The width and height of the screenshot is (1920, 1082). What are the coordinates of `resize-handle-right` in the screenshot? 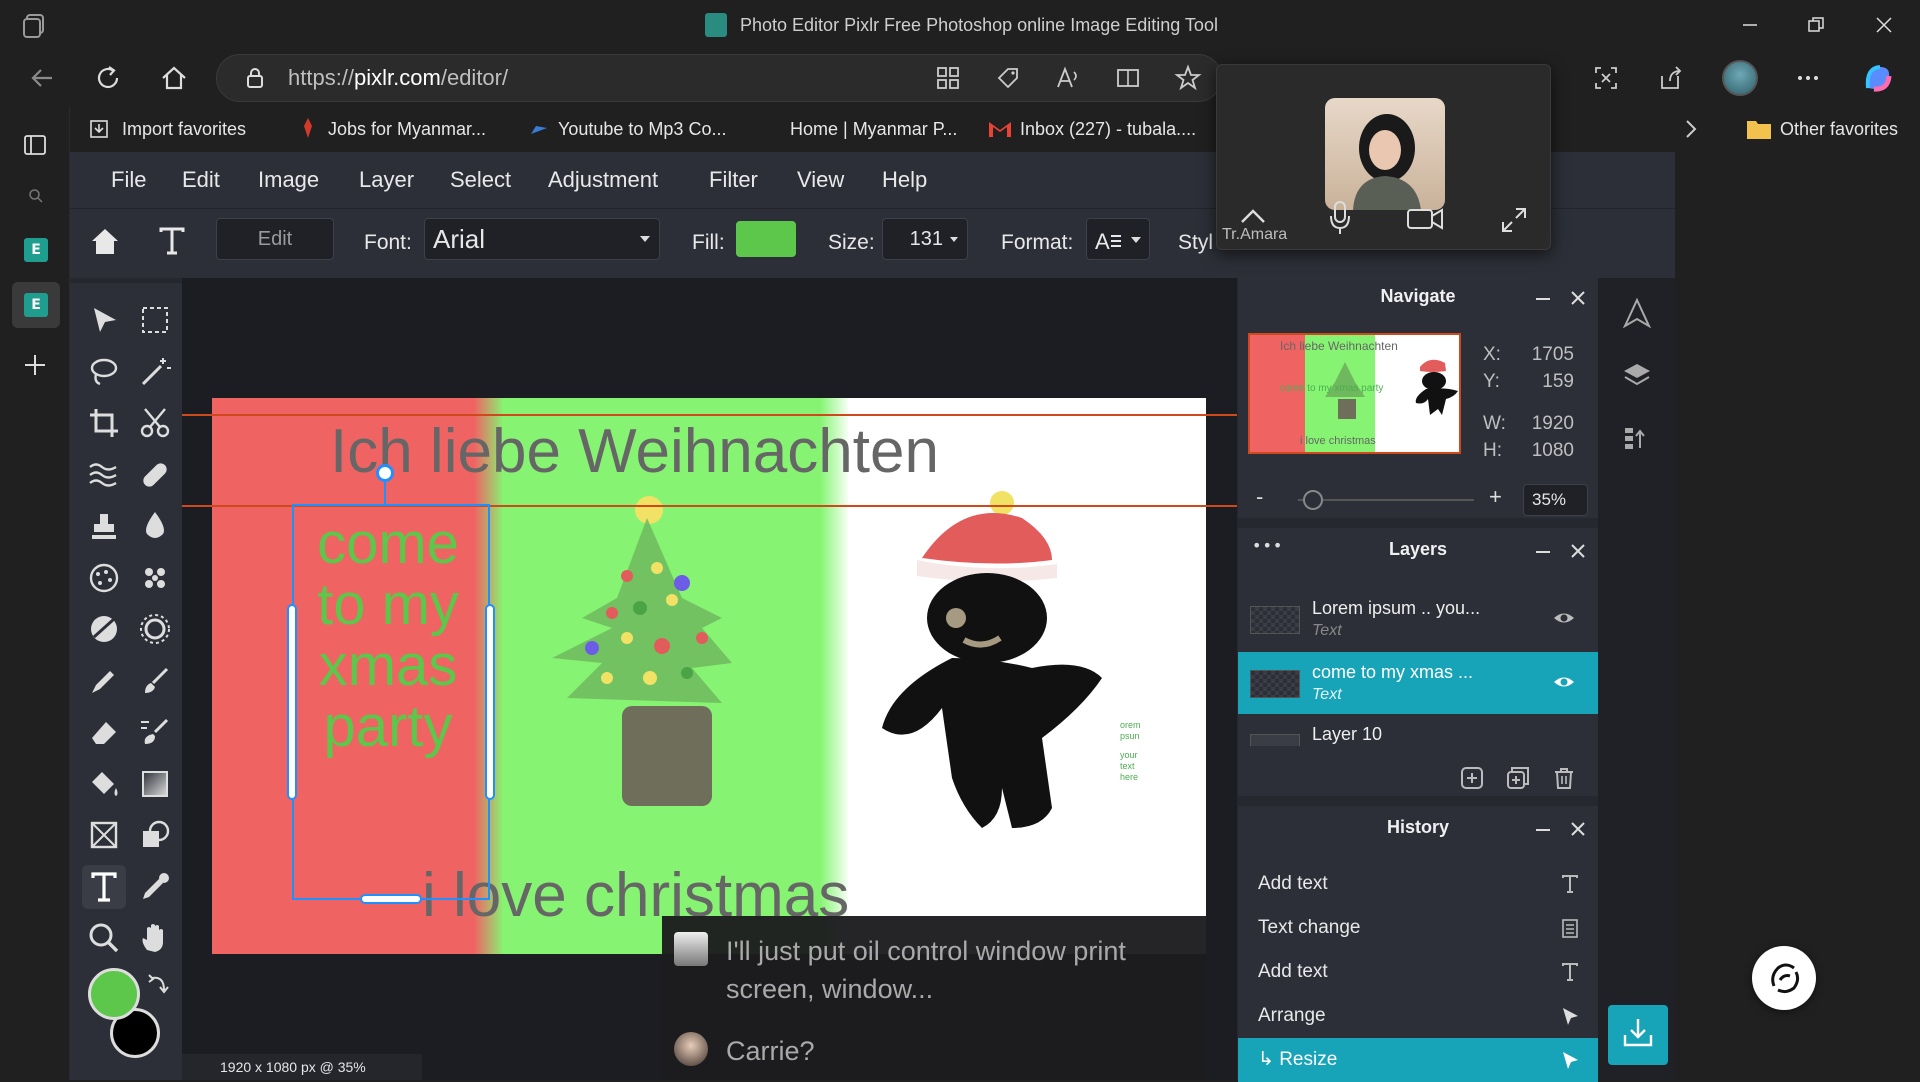 It's located at (490, 702).